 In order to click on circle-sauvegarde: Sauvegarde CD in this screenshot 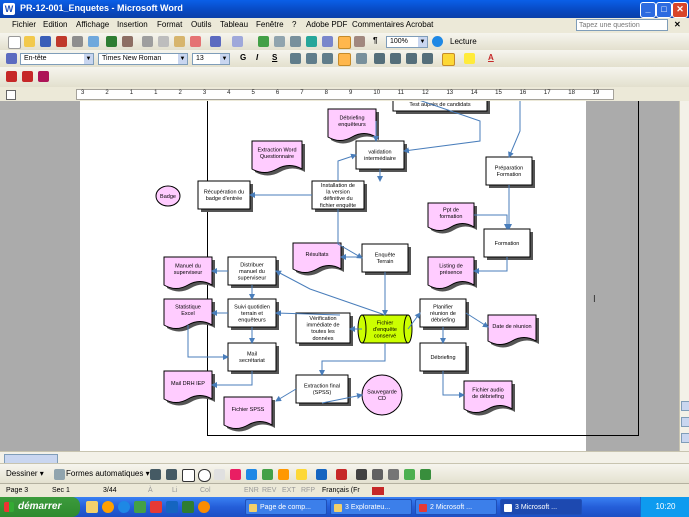, I will do `click(382, 395)`.